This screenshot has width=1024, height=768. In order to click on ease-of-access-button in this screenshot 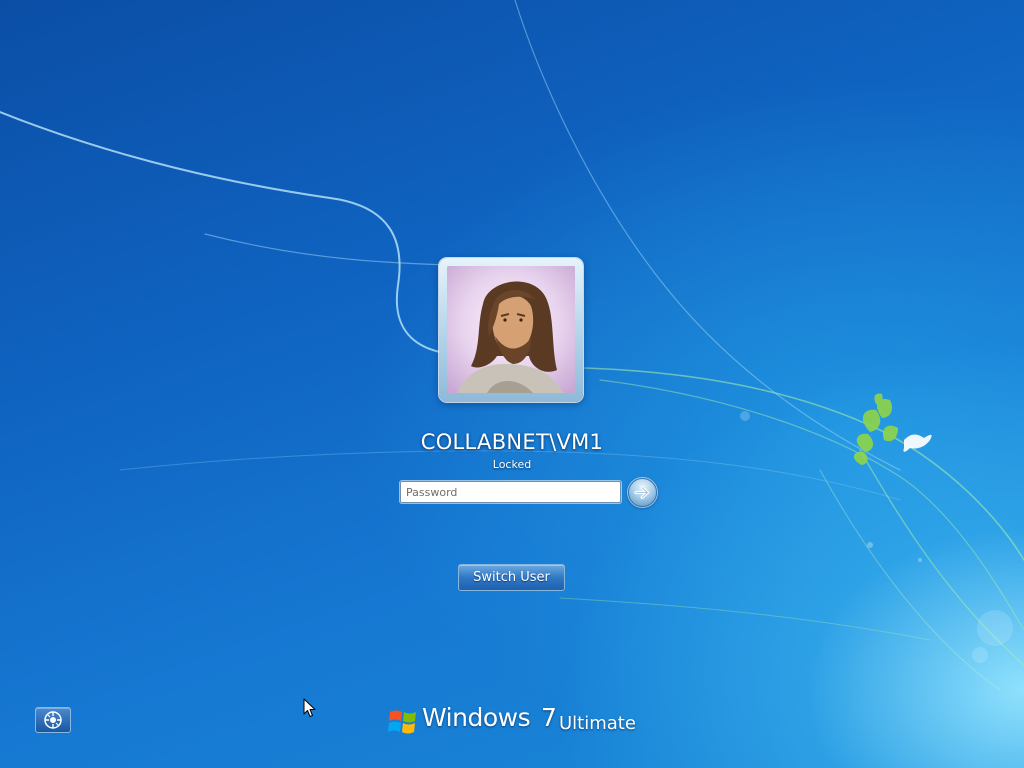, I will do `click(53, 720)`.